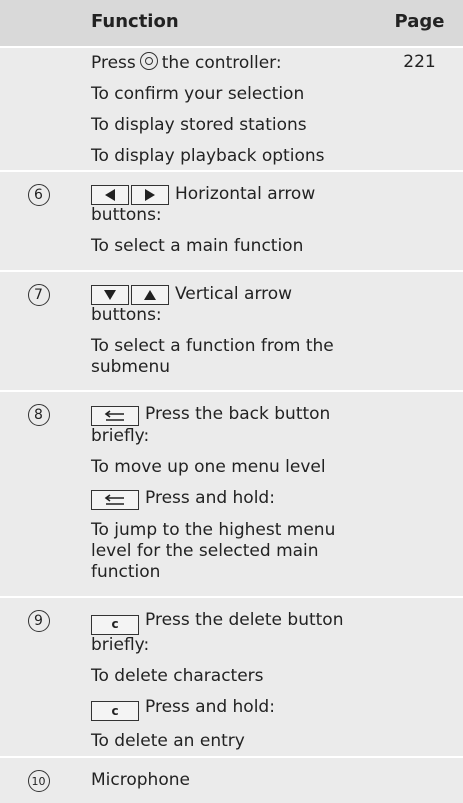 The image size is (463, 803). What do you see at coordinates (38, 195) in the screenshot?
I see `item-number: 6` at bounding box center [38, 195].